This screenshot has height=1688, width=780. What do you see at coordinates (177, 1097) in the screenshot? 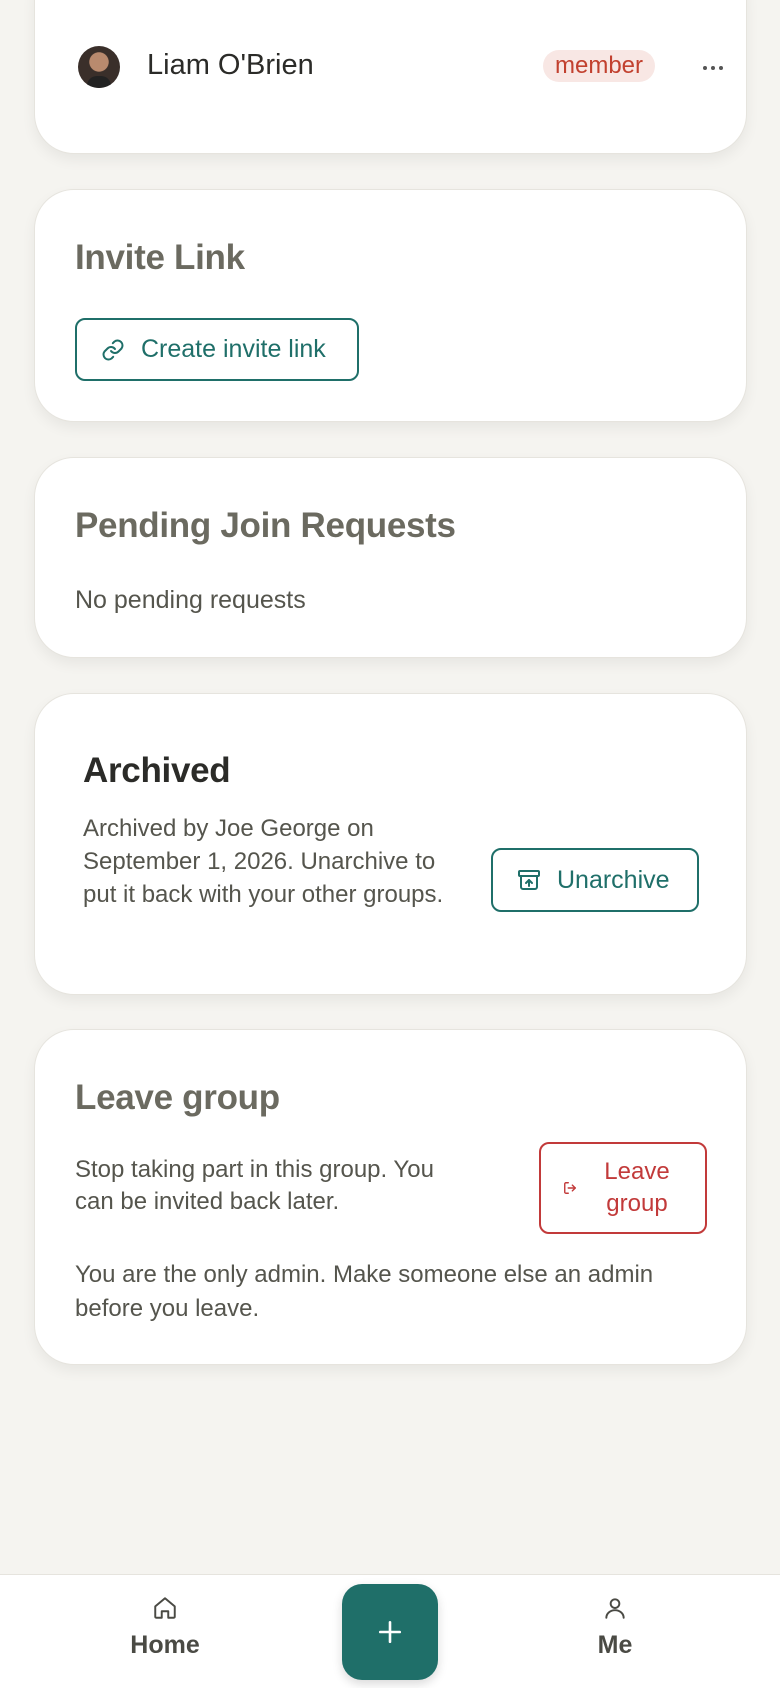
I see `leave-group-title: Leave group` at bounding box center [177, 1097].